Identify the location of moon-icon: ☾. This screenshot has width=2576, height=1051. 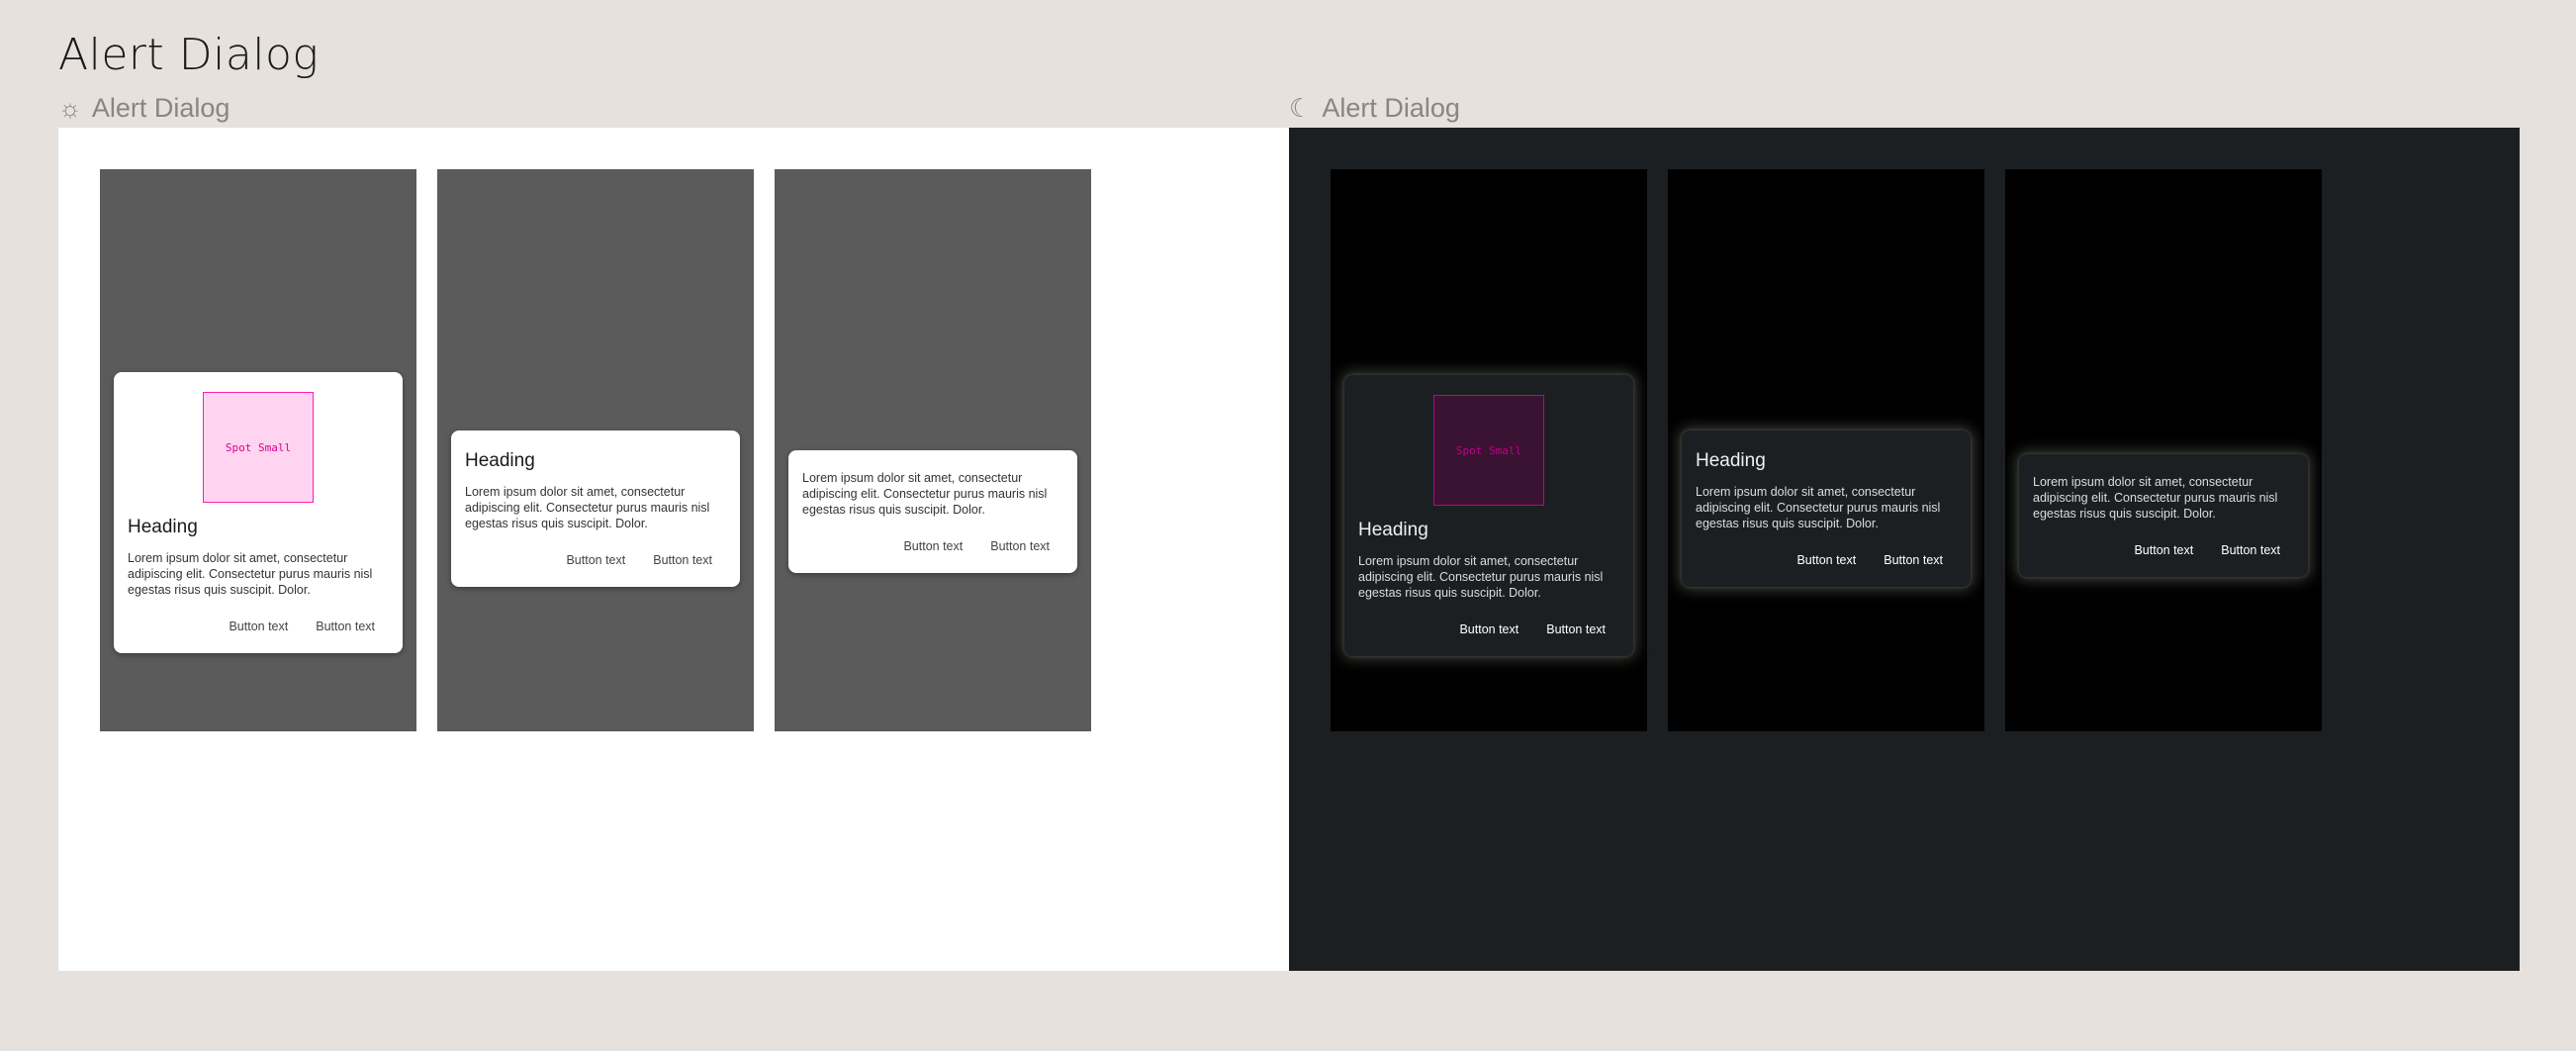
(1301, 108).